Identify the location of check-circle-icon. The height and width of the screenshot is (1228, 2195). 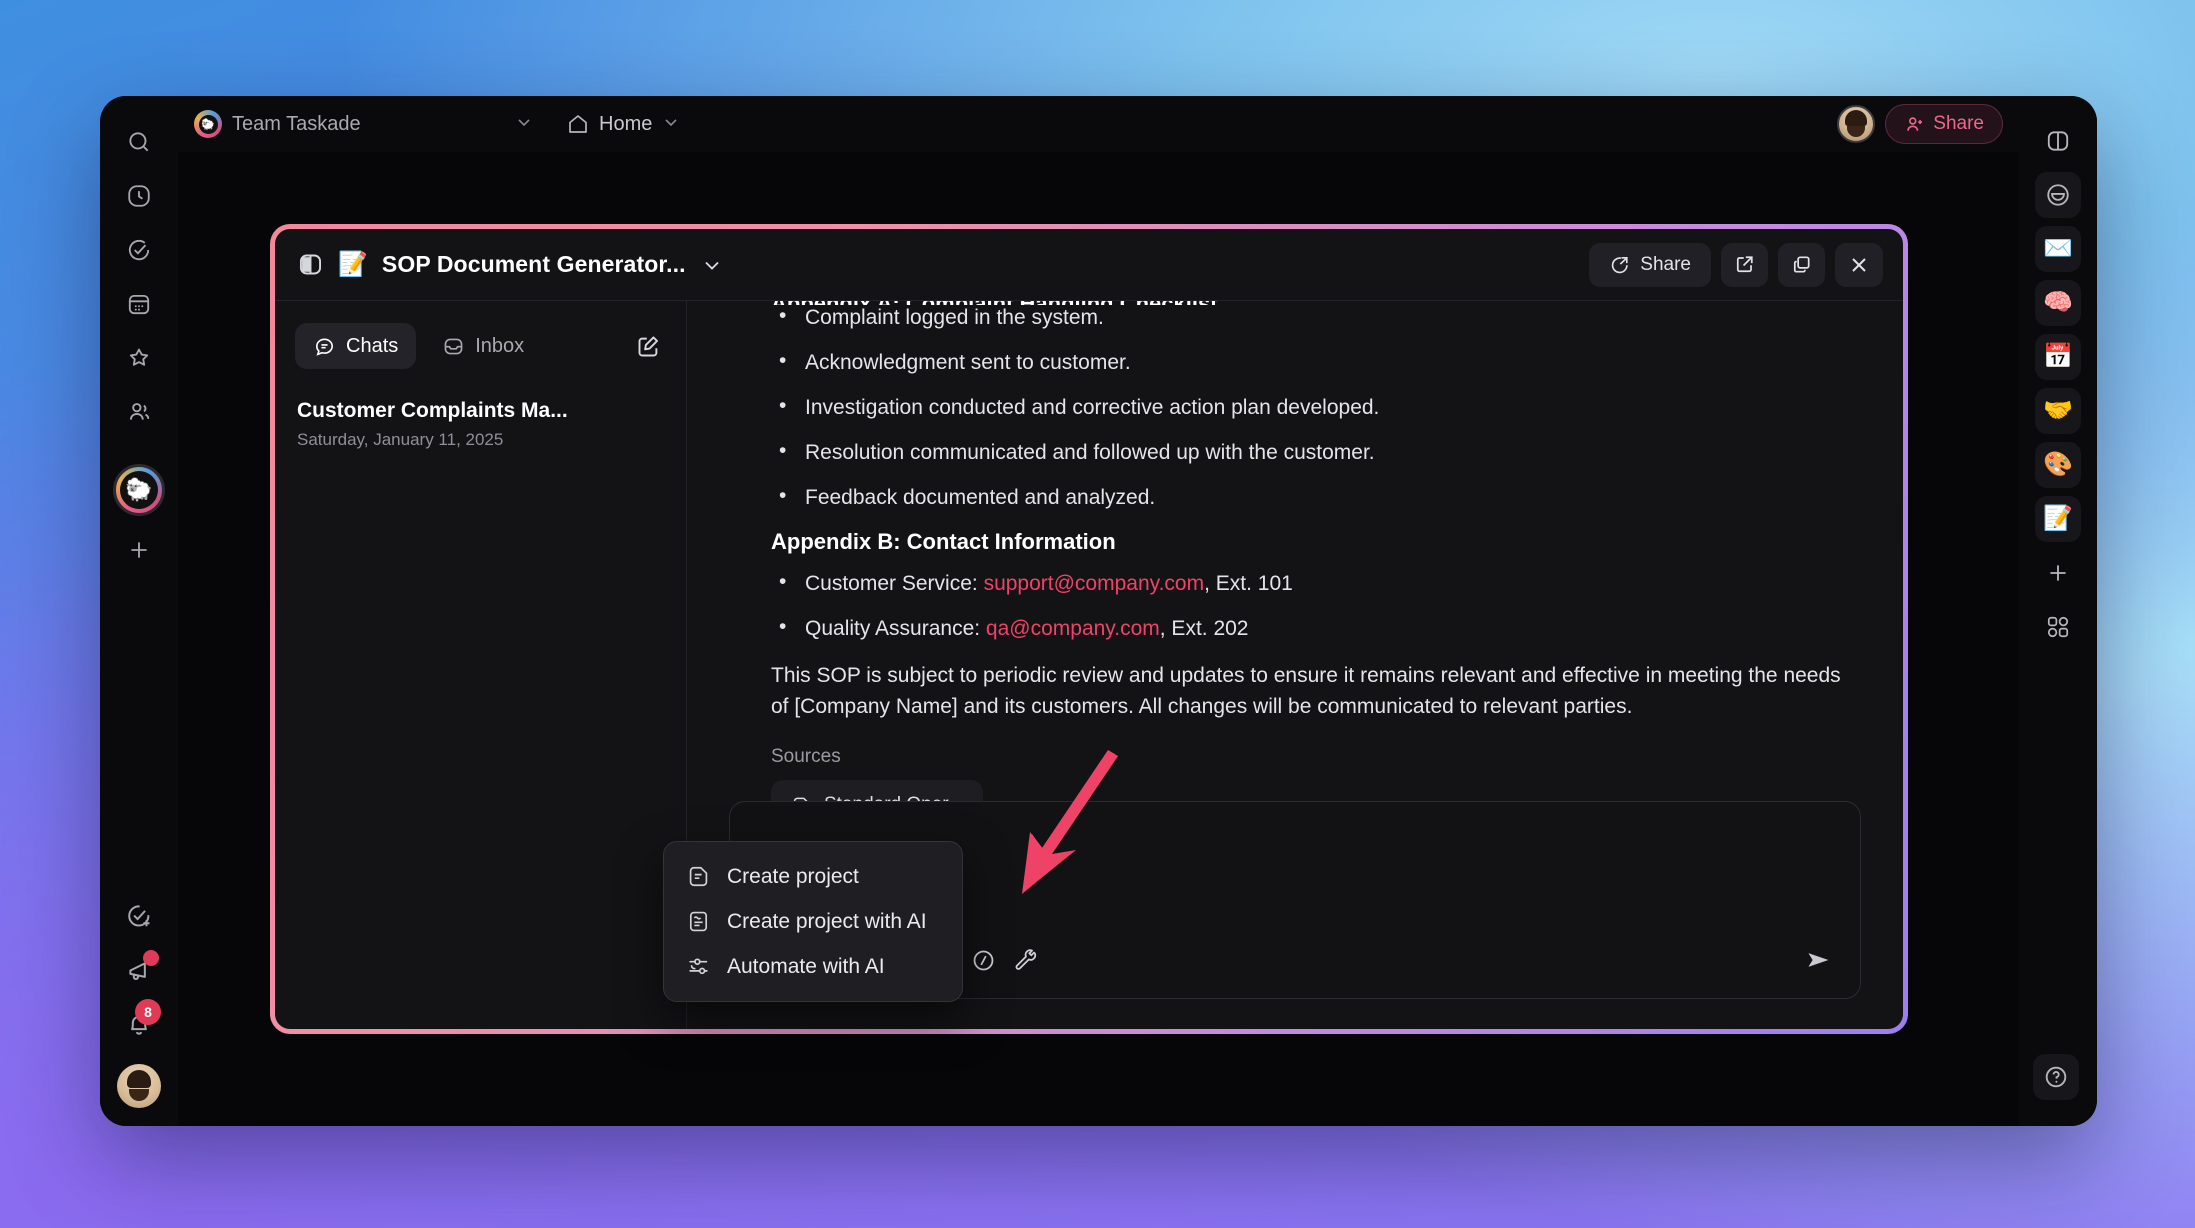
(139, 250).